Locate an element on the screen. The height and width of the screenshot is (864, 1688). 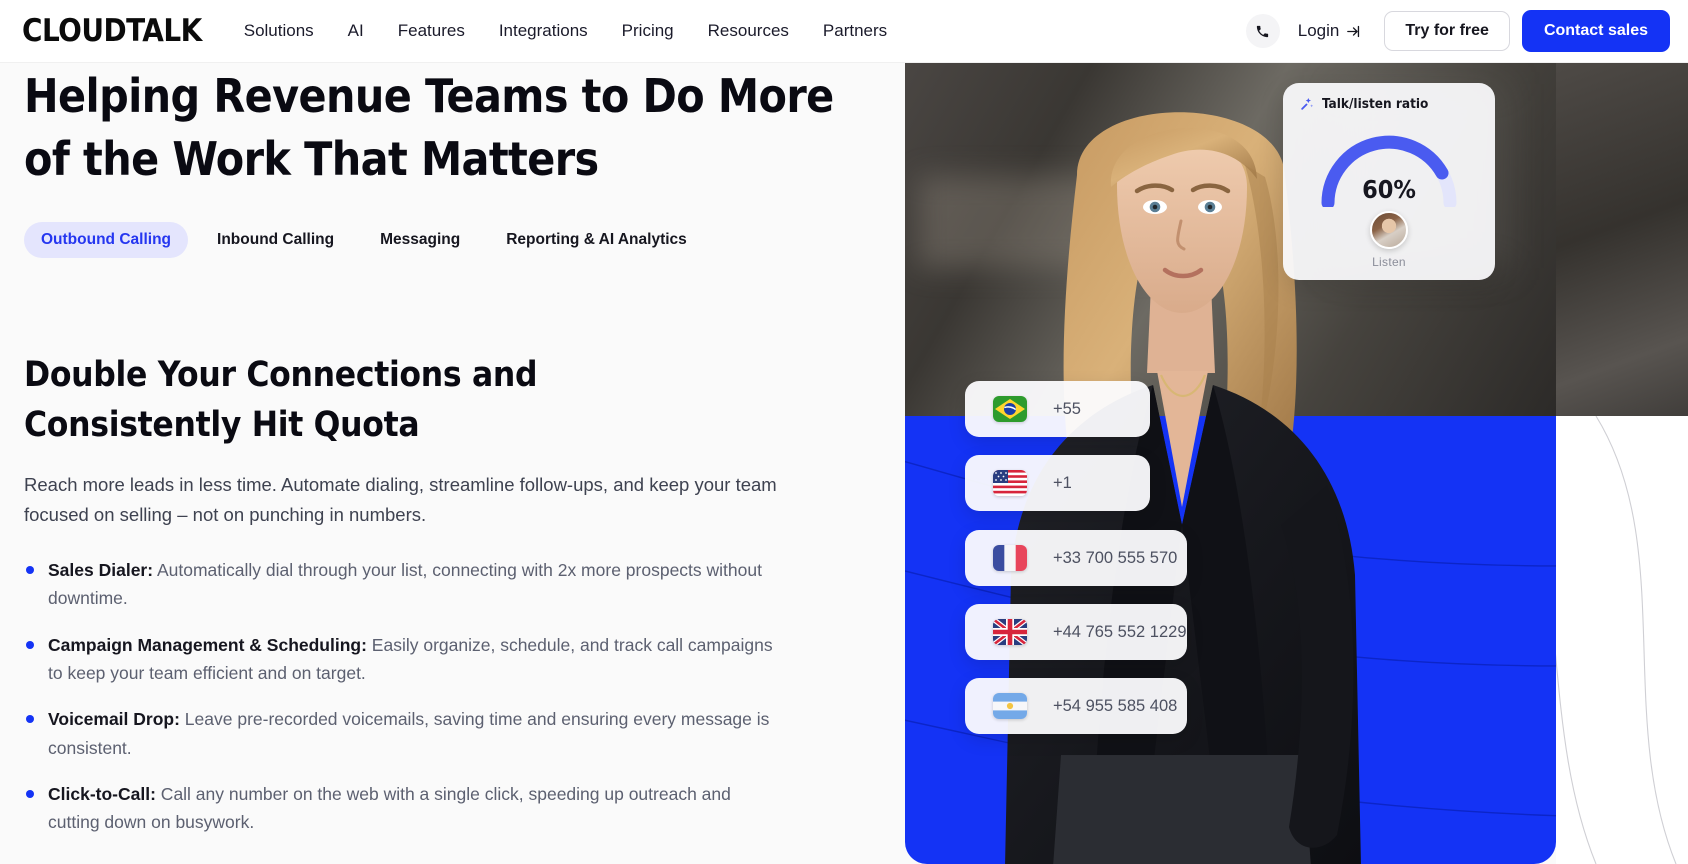
ratio-card-header: Talk/listen ratio is located at coordinates (1389, 97).